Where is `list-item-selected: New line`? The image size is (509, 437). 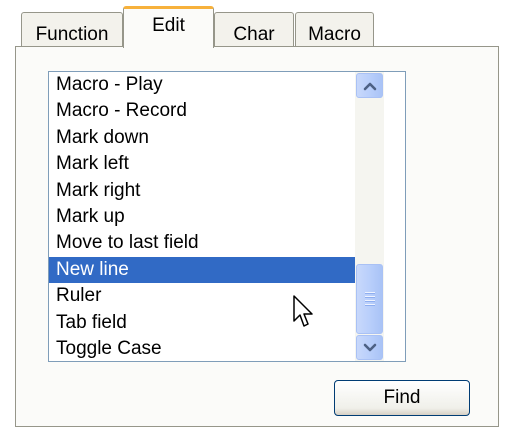 list-item-selected: New line is located at coordinates (202, 270).